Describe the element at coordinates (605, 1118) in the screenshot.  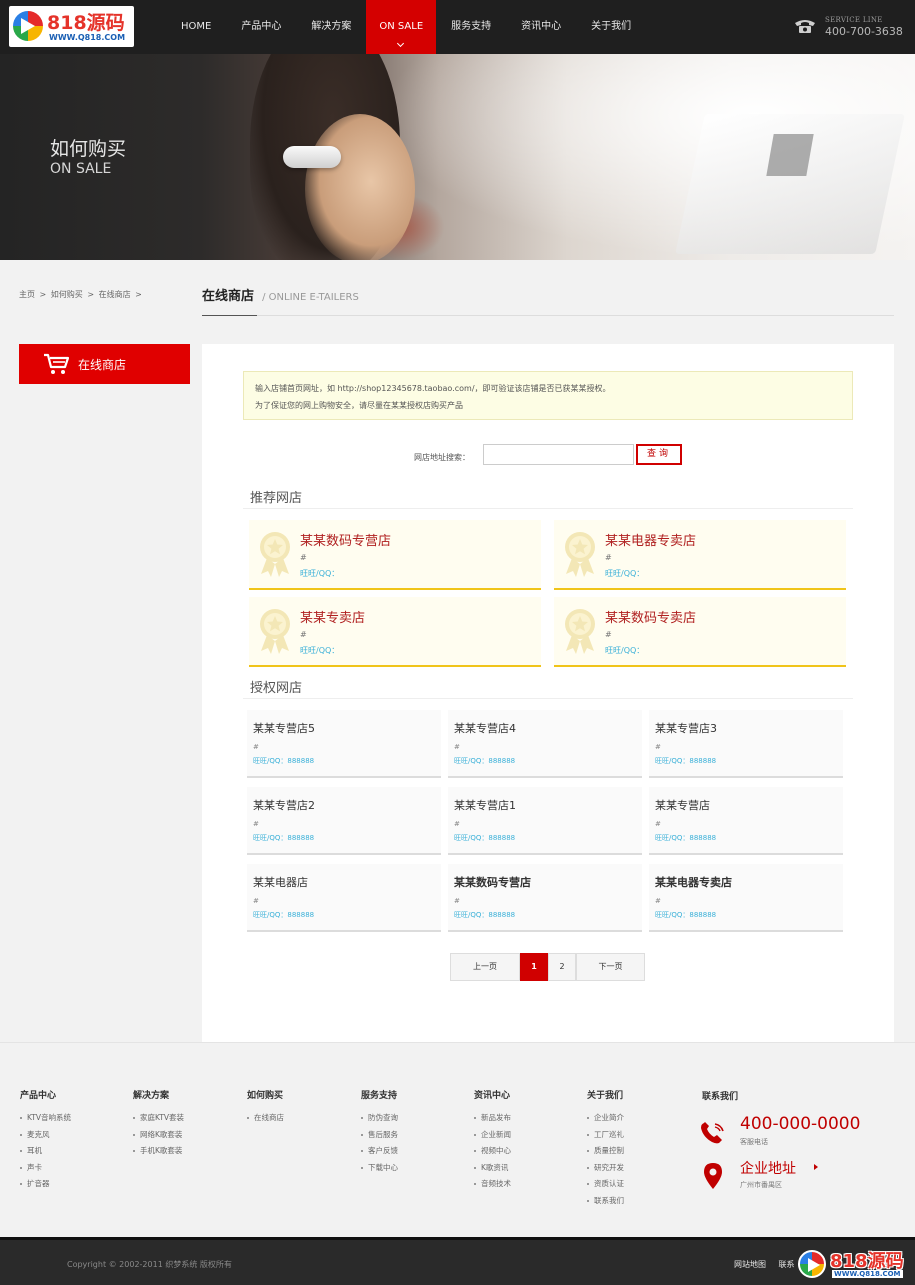
I see `footer-link: 企业简介` at that location.